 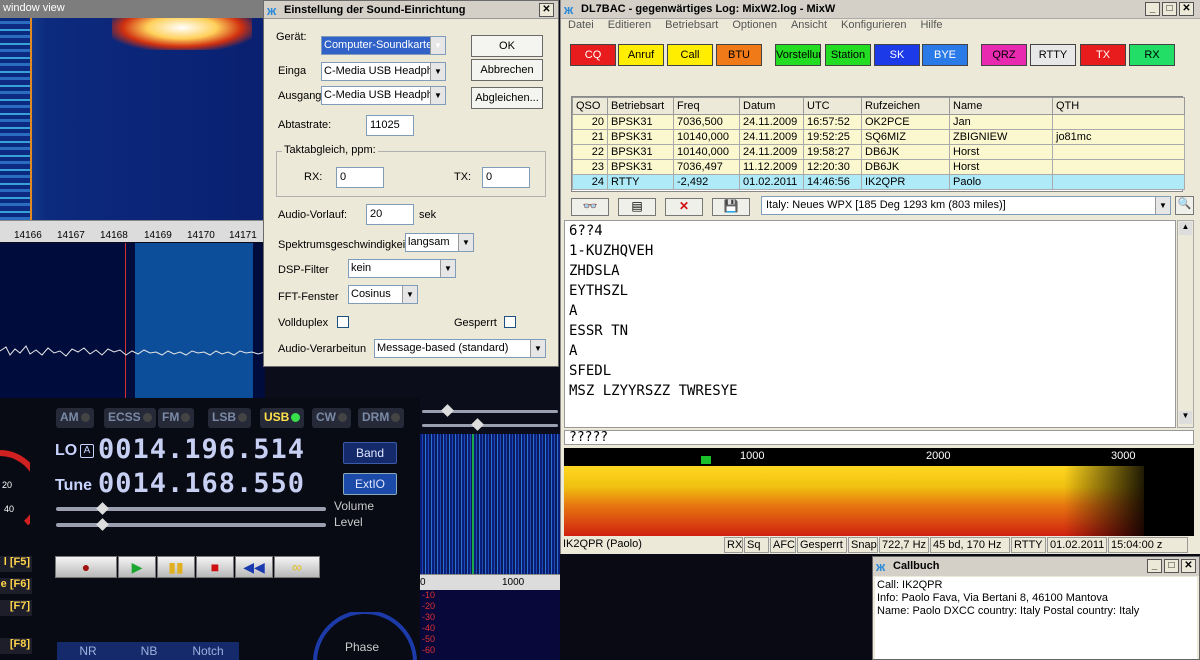 I want to click on dsp-filter-select: kein ▼, so click(x=402, y=268).